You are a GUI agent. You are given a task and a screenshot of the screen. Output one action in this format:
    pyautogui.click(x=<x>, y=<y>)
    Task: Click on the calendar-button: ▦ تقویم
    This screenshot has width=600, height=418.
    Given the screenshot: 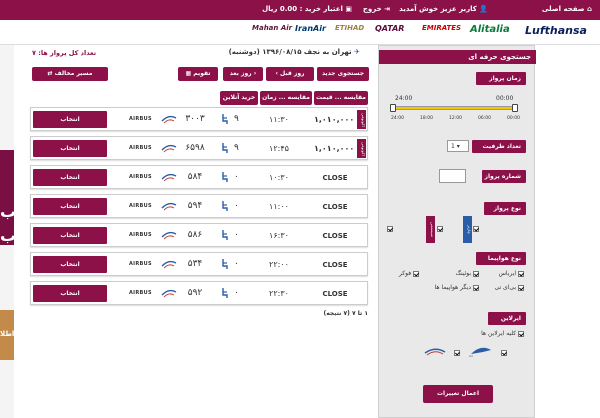 What is the action you would take?
    pyautogui.click(x=198, y=74)
    